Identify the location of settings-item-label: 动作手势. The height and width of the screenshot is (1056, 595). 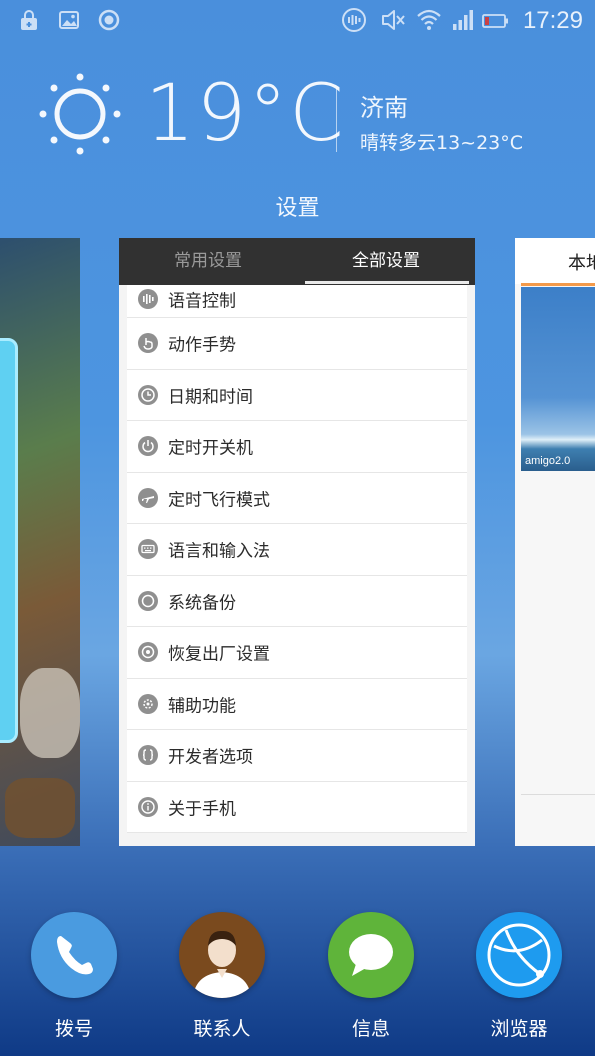
(202, 345).